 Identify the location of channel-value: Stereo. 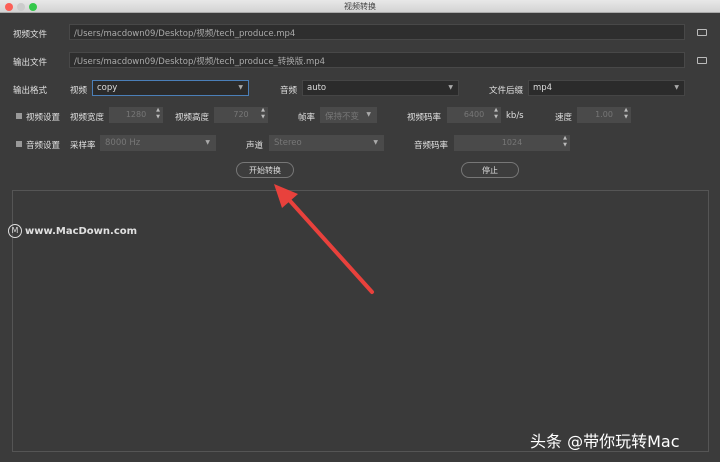
(288, 143).